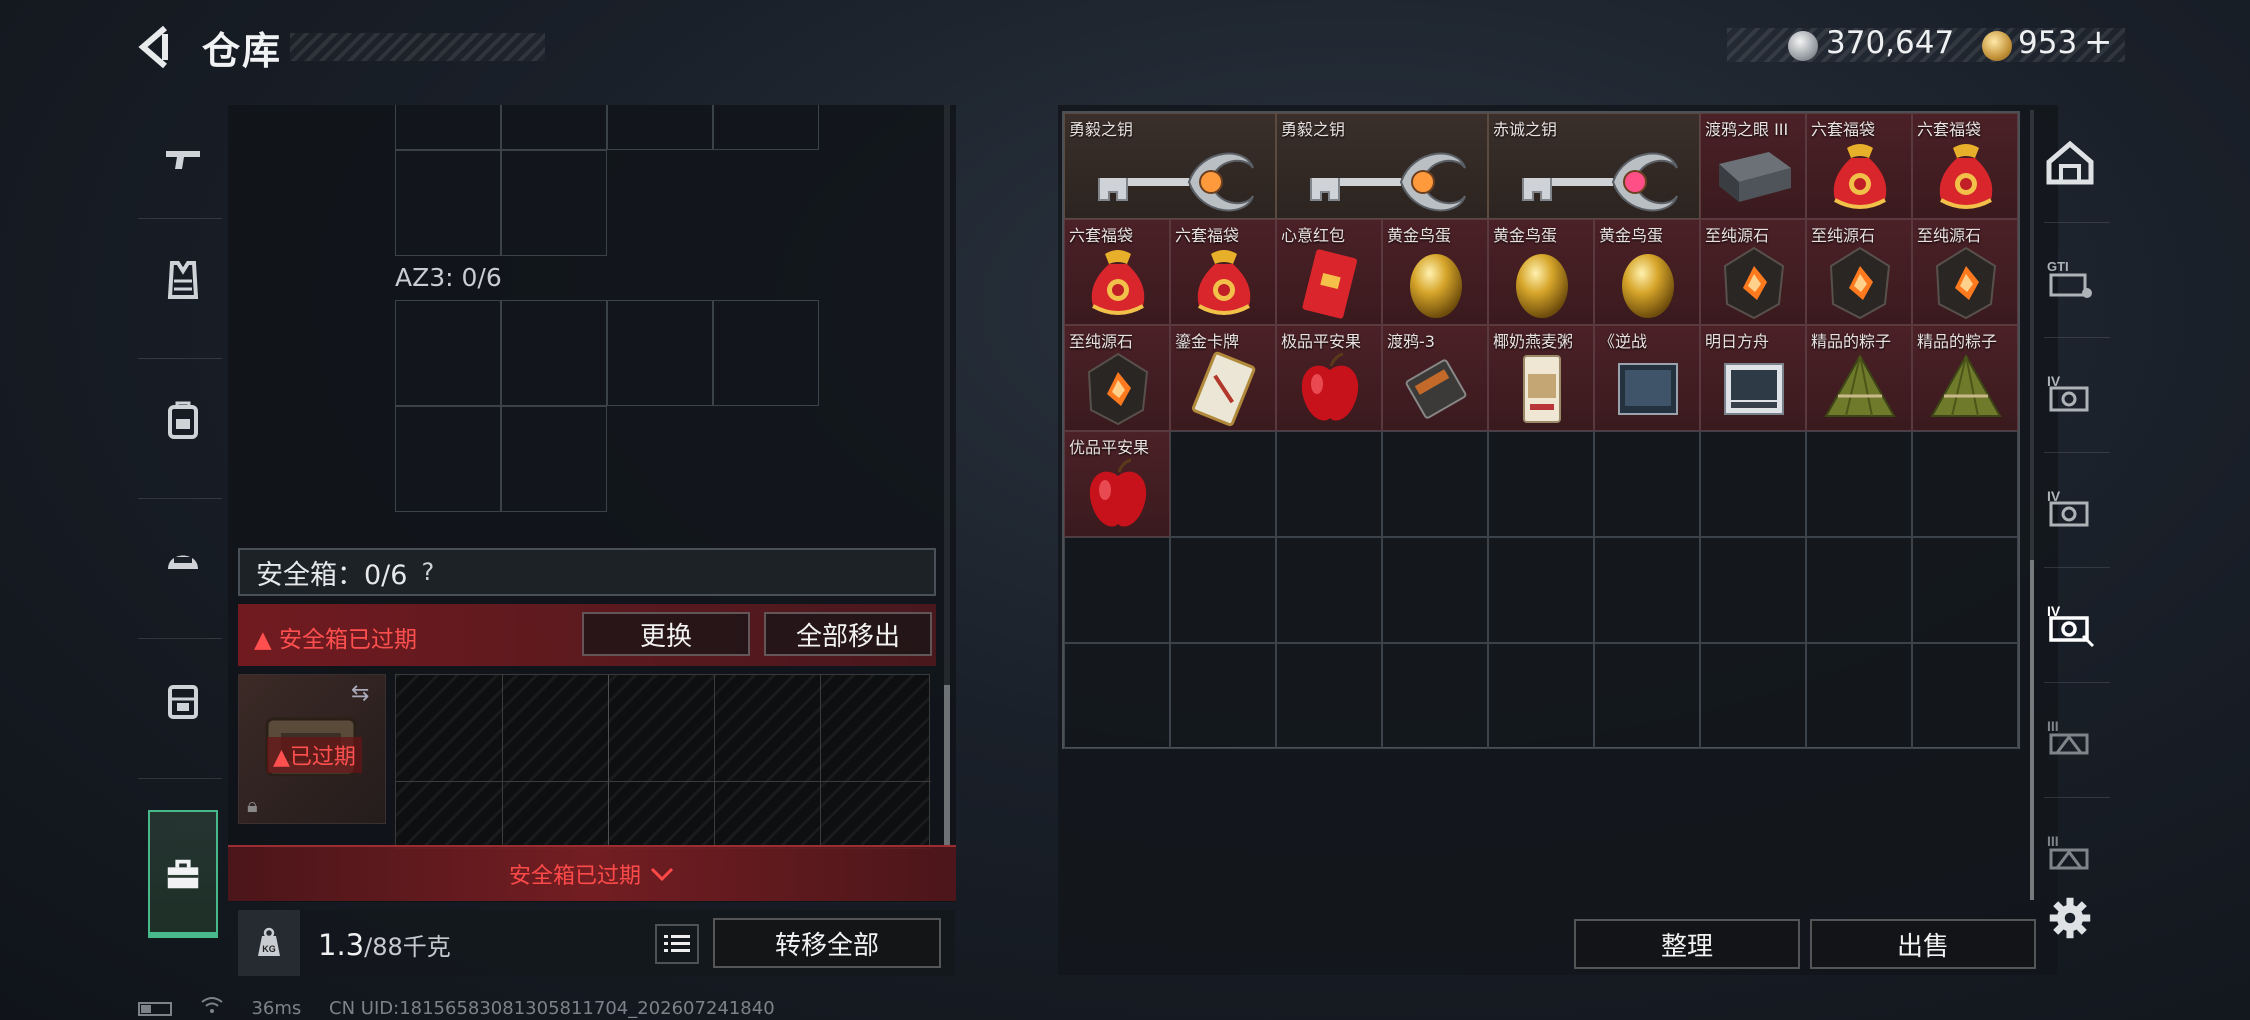  Describe the element at coordinates (183, 874) in the screenshot. I see `category-safe-box` at that location.